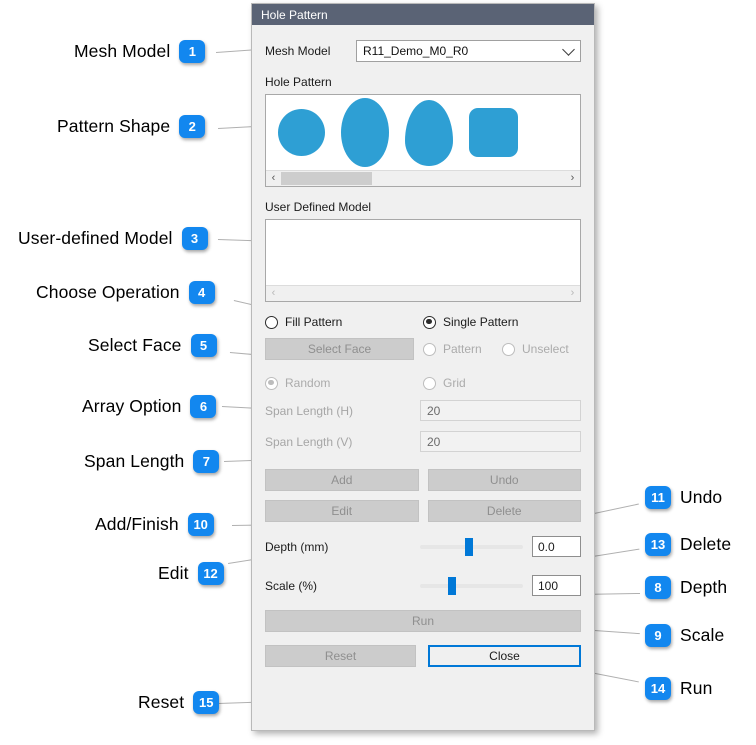 The height and width of the screenshot is (745, 756). I want to click on user-defined-model-content, so click(423, 252).